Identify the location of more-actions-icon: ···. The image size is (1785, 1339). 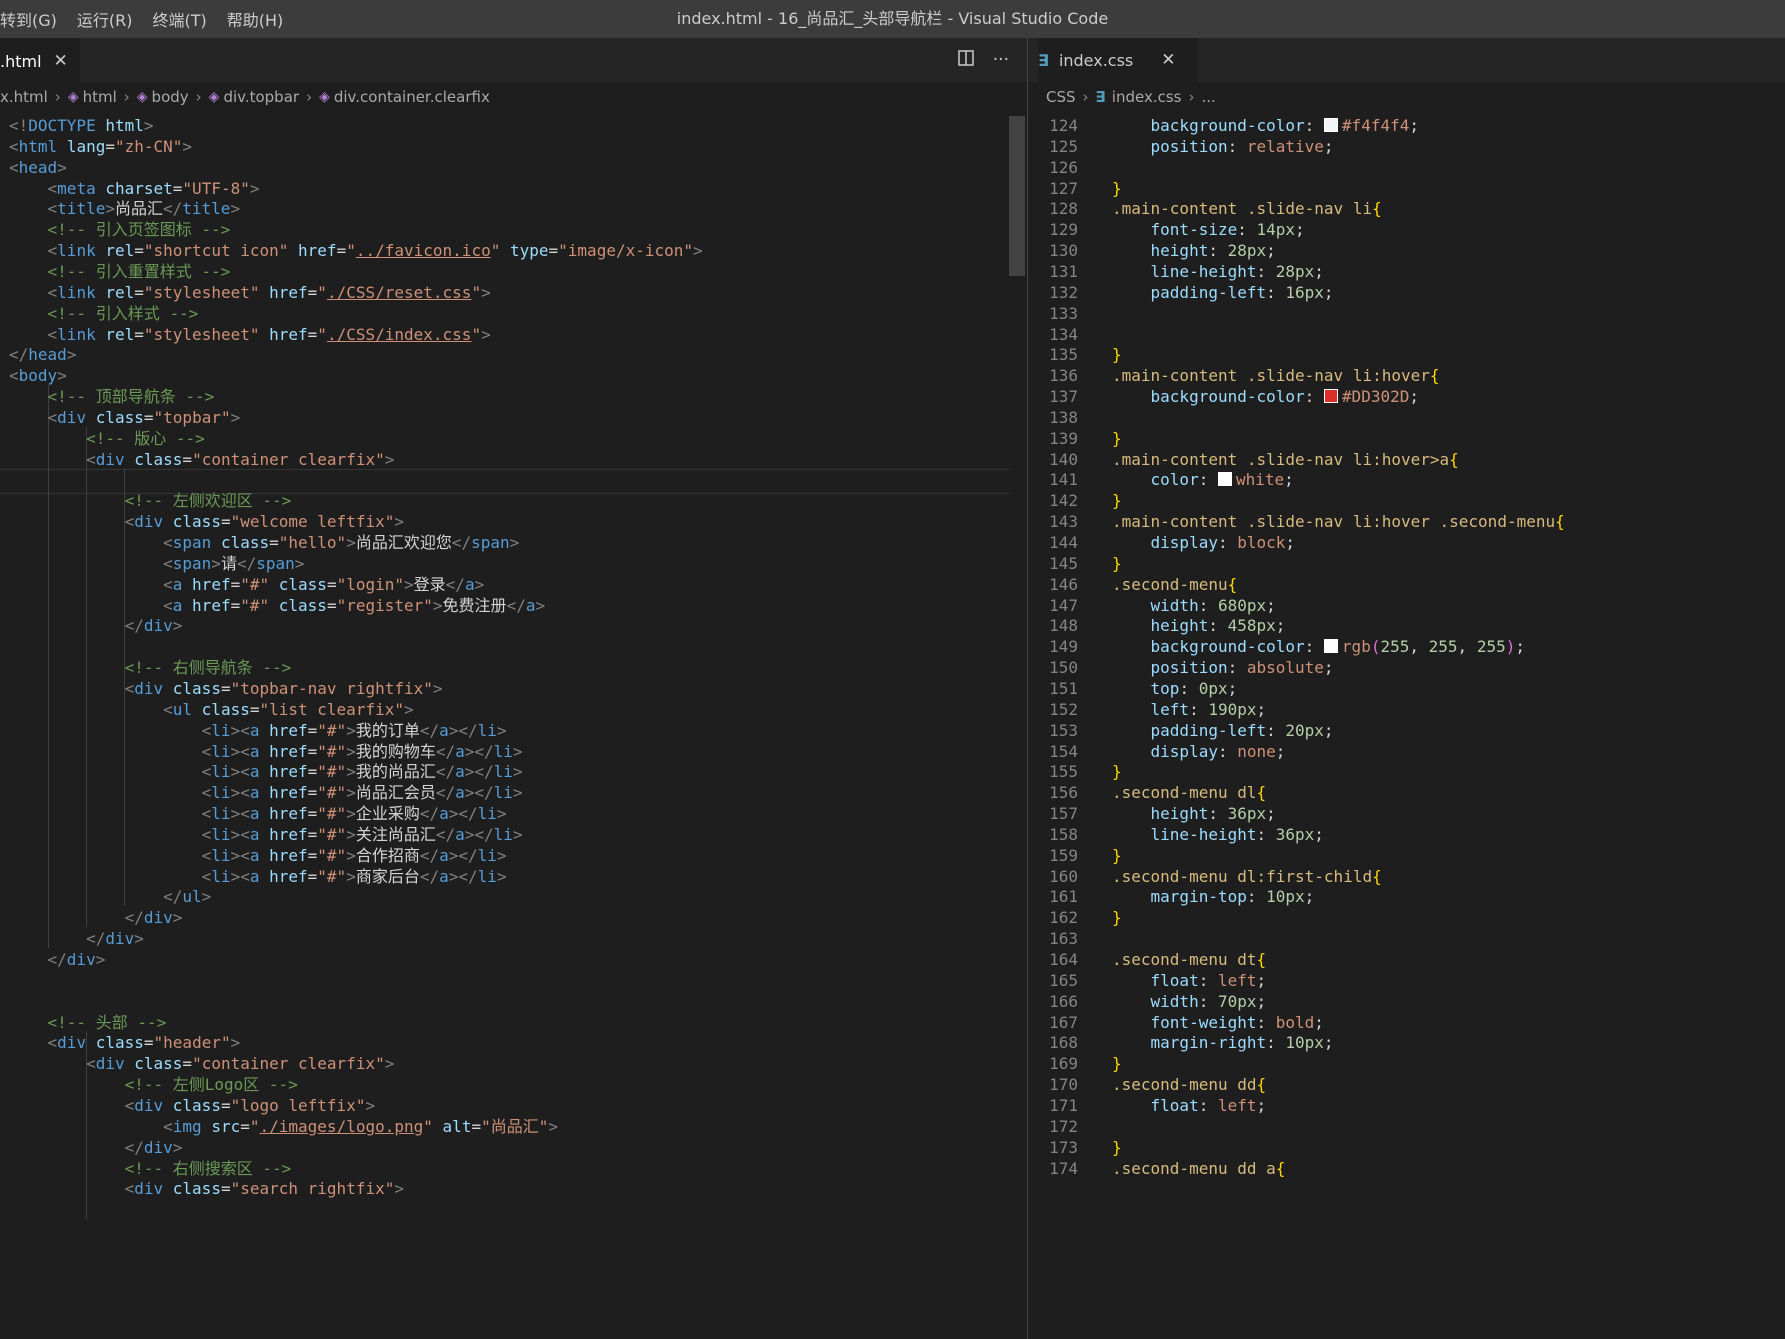
(1001, 60).